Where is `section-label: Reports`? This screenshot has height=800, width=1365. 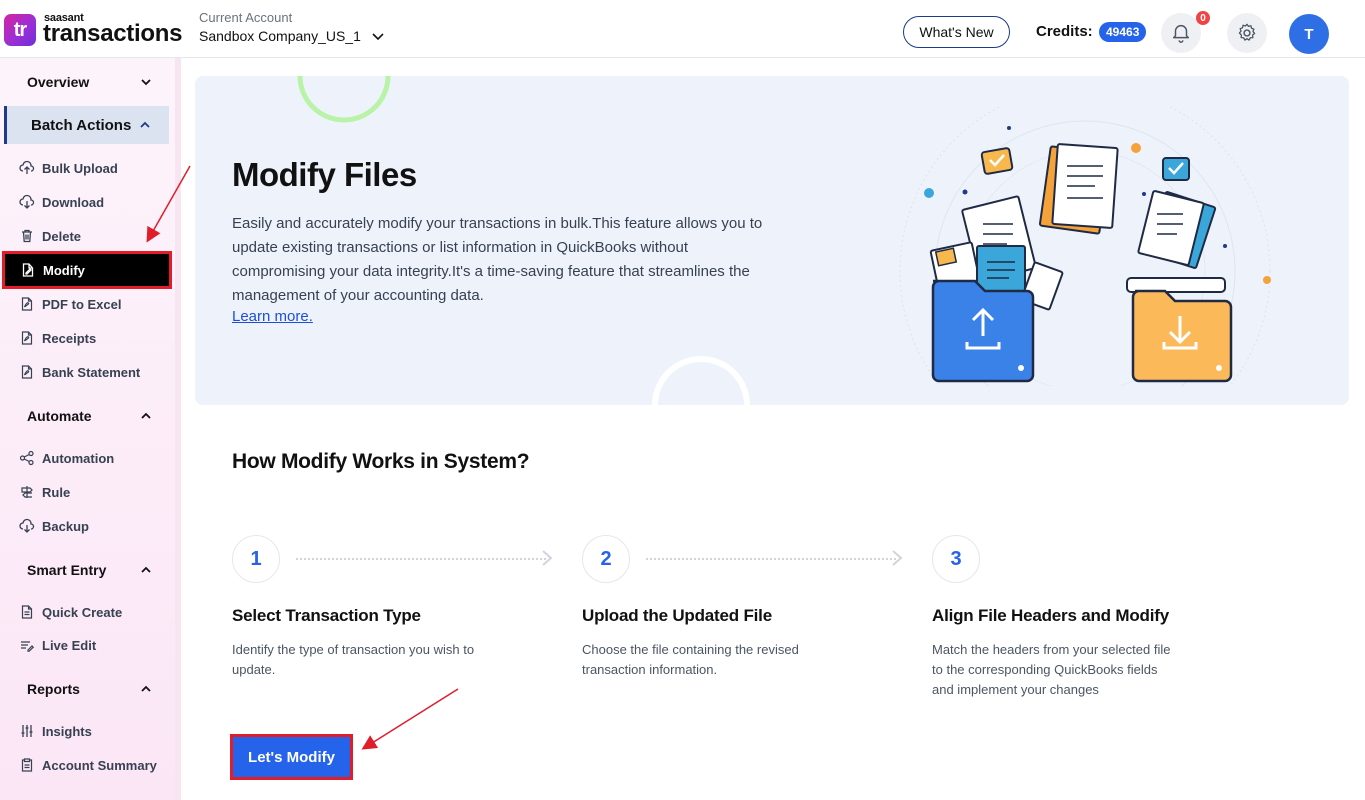
section-label: Reports is located at coordinates (53, 689).